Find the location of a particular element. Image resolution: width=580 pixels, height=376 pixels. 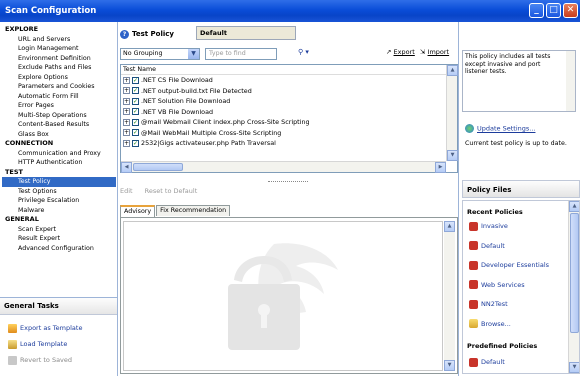

policy-files-scrollbar: ▲ ▼ is located at coordinates (573, 287).